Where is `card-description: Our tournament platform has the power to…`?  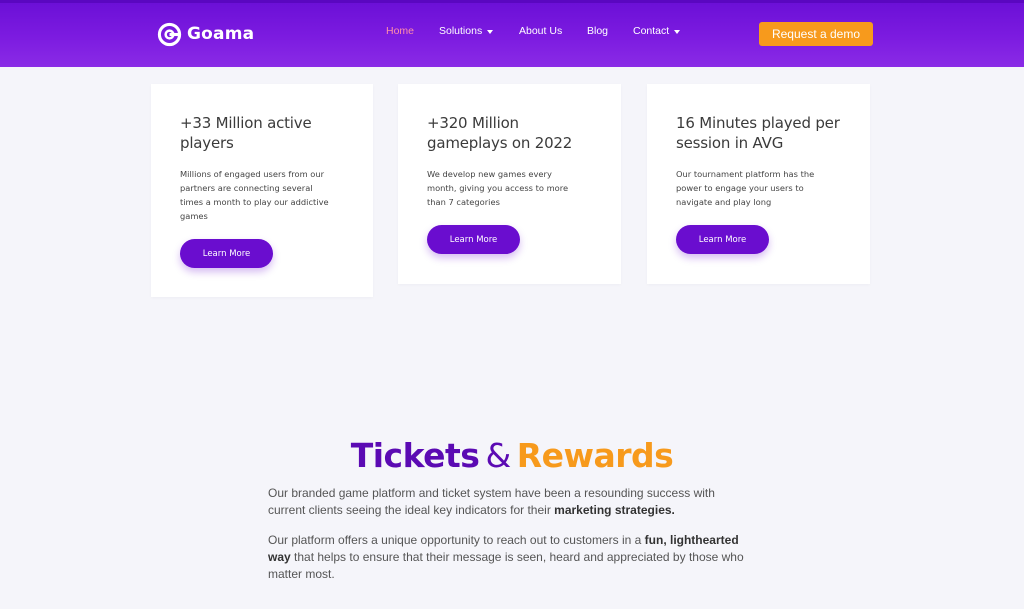
card-description: Our tournament platform has the power to… is located at coordinates (745, 188).